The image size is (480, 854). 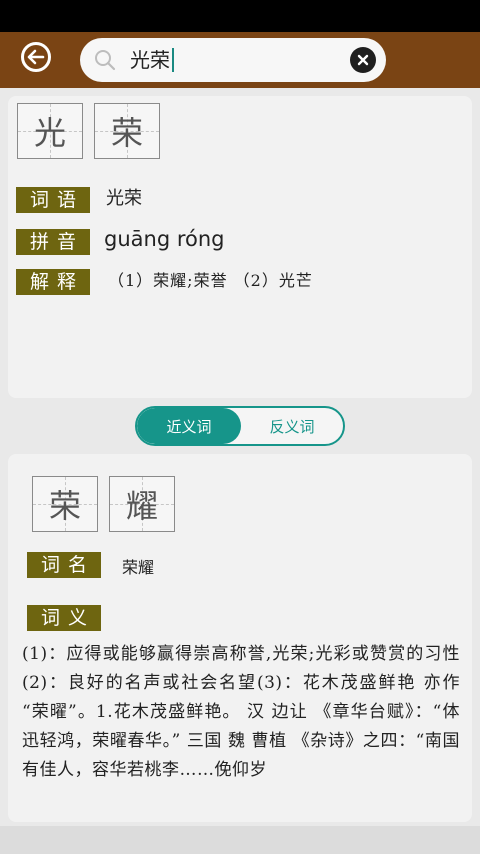 I want to click on back-button, so click(x=36, y=57).